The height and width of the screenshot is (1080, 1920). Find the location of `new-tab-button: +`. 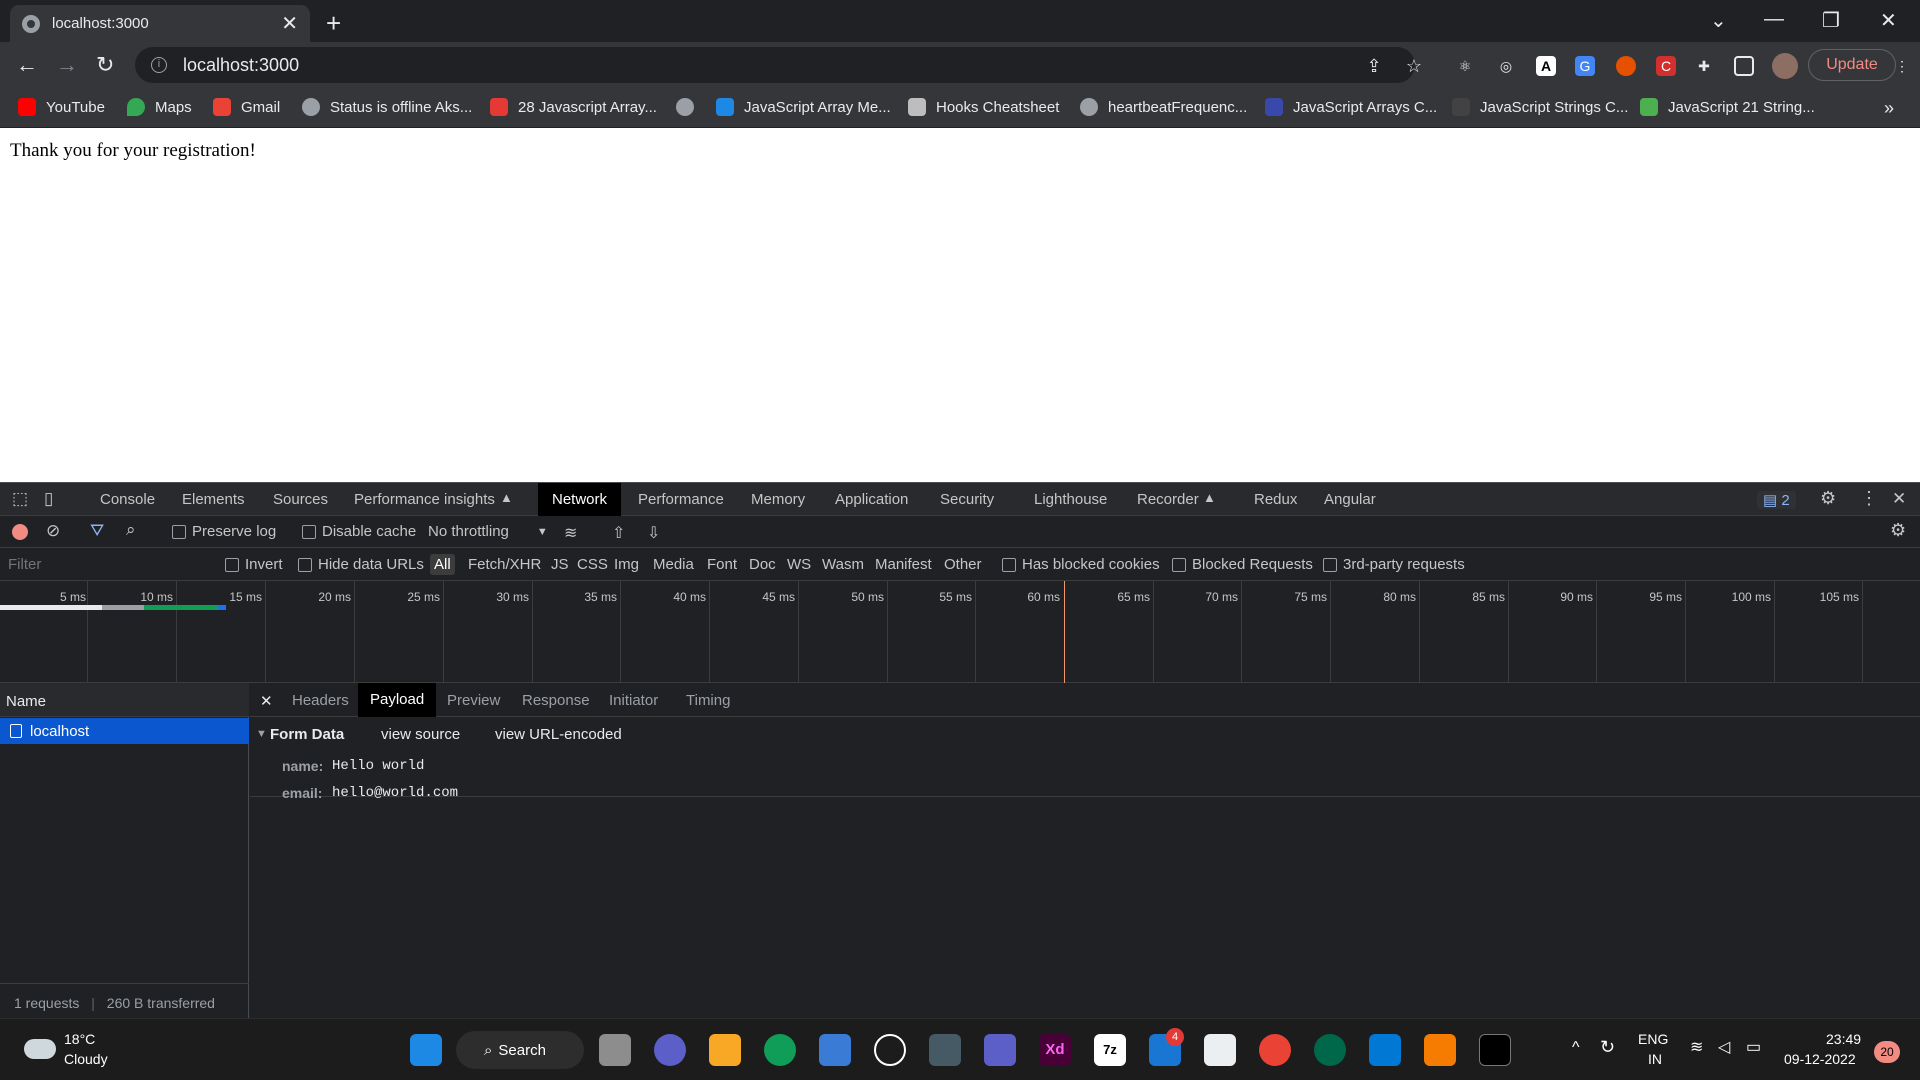

new-tab-button: + is located at coordinates (333, 23).